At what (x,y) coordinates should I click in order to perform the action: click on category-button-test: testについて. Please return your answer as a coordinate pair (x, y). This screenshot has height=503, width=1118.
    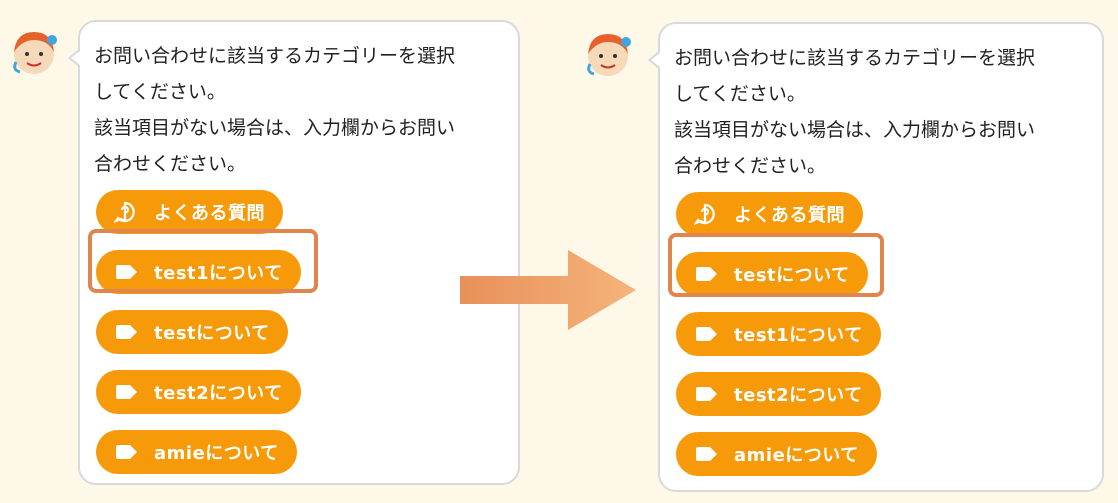
    Looking at the image, I should click on (192, 332).